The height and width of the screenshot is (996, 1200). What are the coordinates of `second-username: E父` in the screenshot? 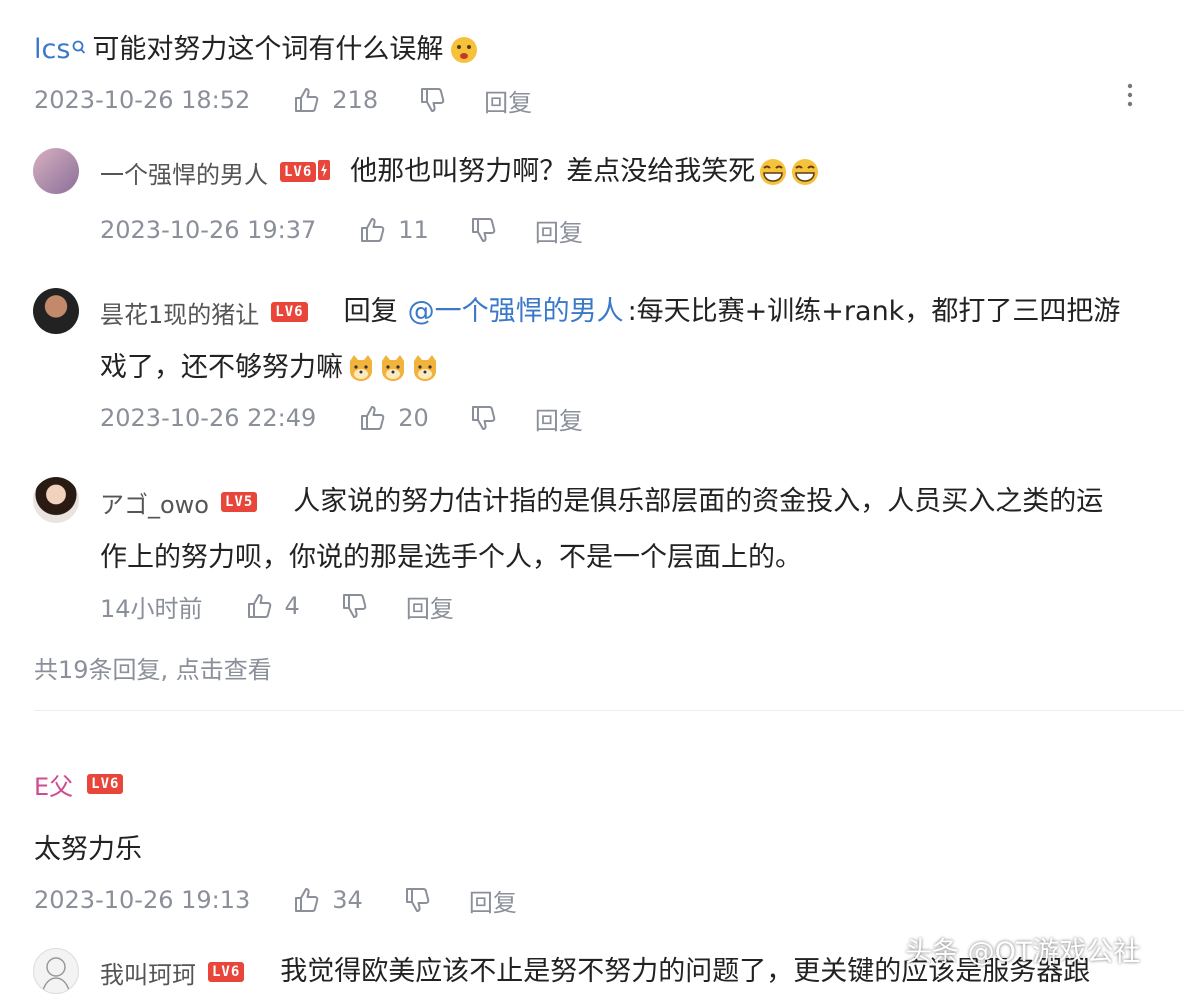 It's located at (53, 784).